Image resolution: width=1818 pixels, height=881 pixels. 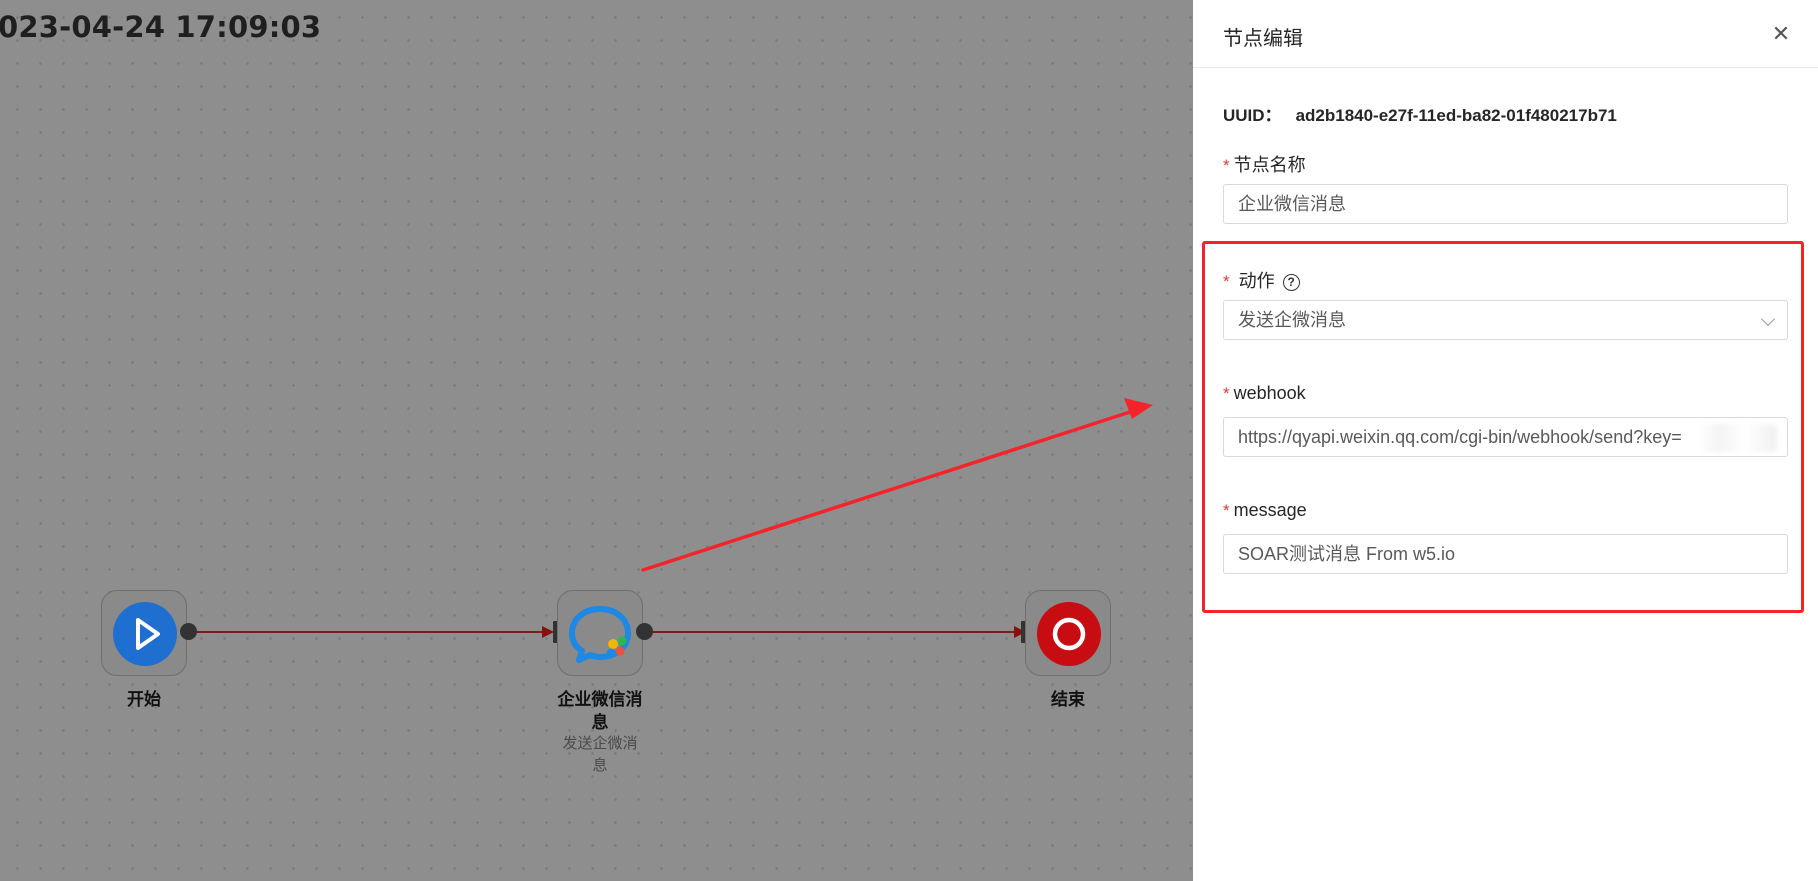 I want to click on help-icon: ?, so click(x=1291, y=282).